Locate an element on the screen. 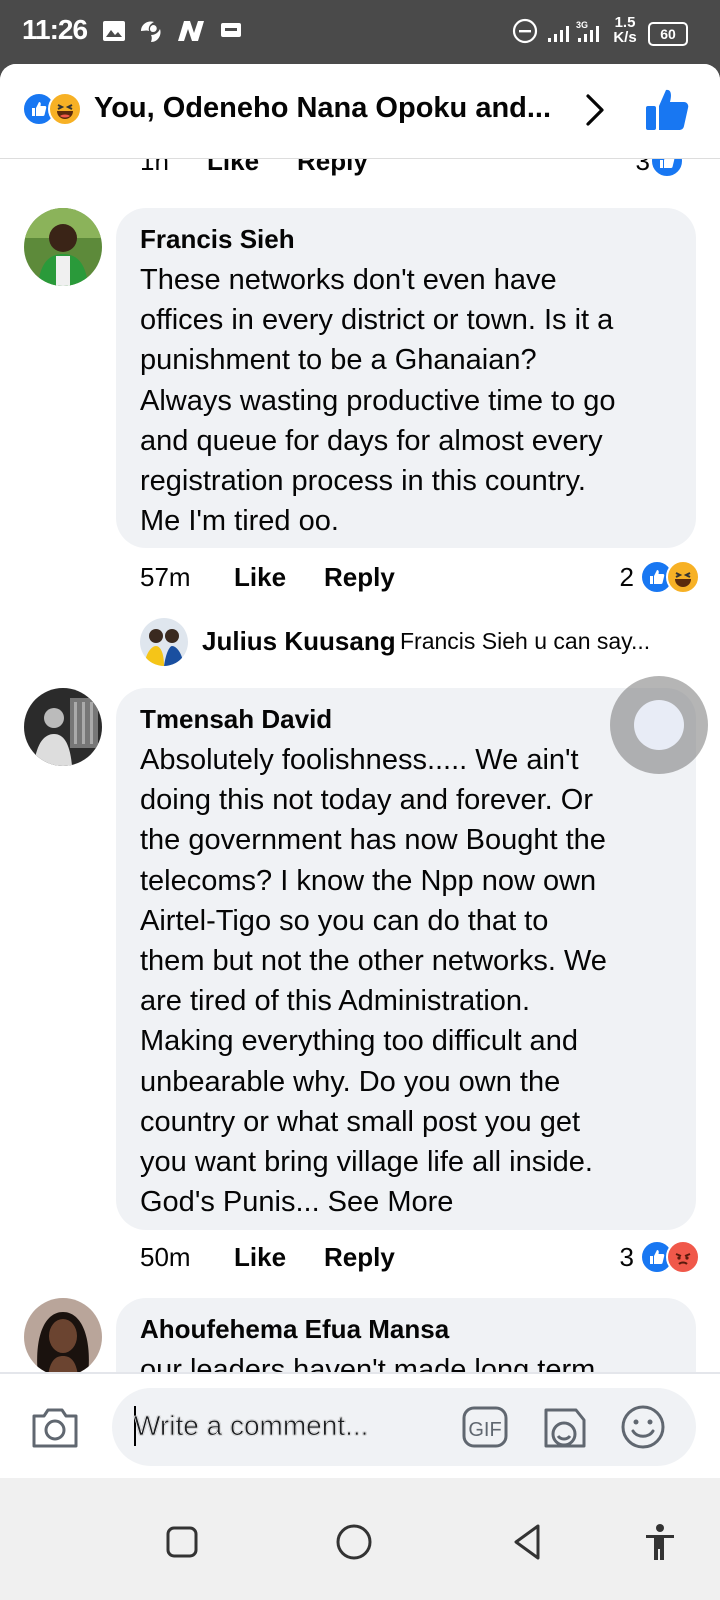 The width and height of the screenshot is (720, 1600). comment-author: Ahoufehema Efua Mansa is located at coordinates (294, 1329).